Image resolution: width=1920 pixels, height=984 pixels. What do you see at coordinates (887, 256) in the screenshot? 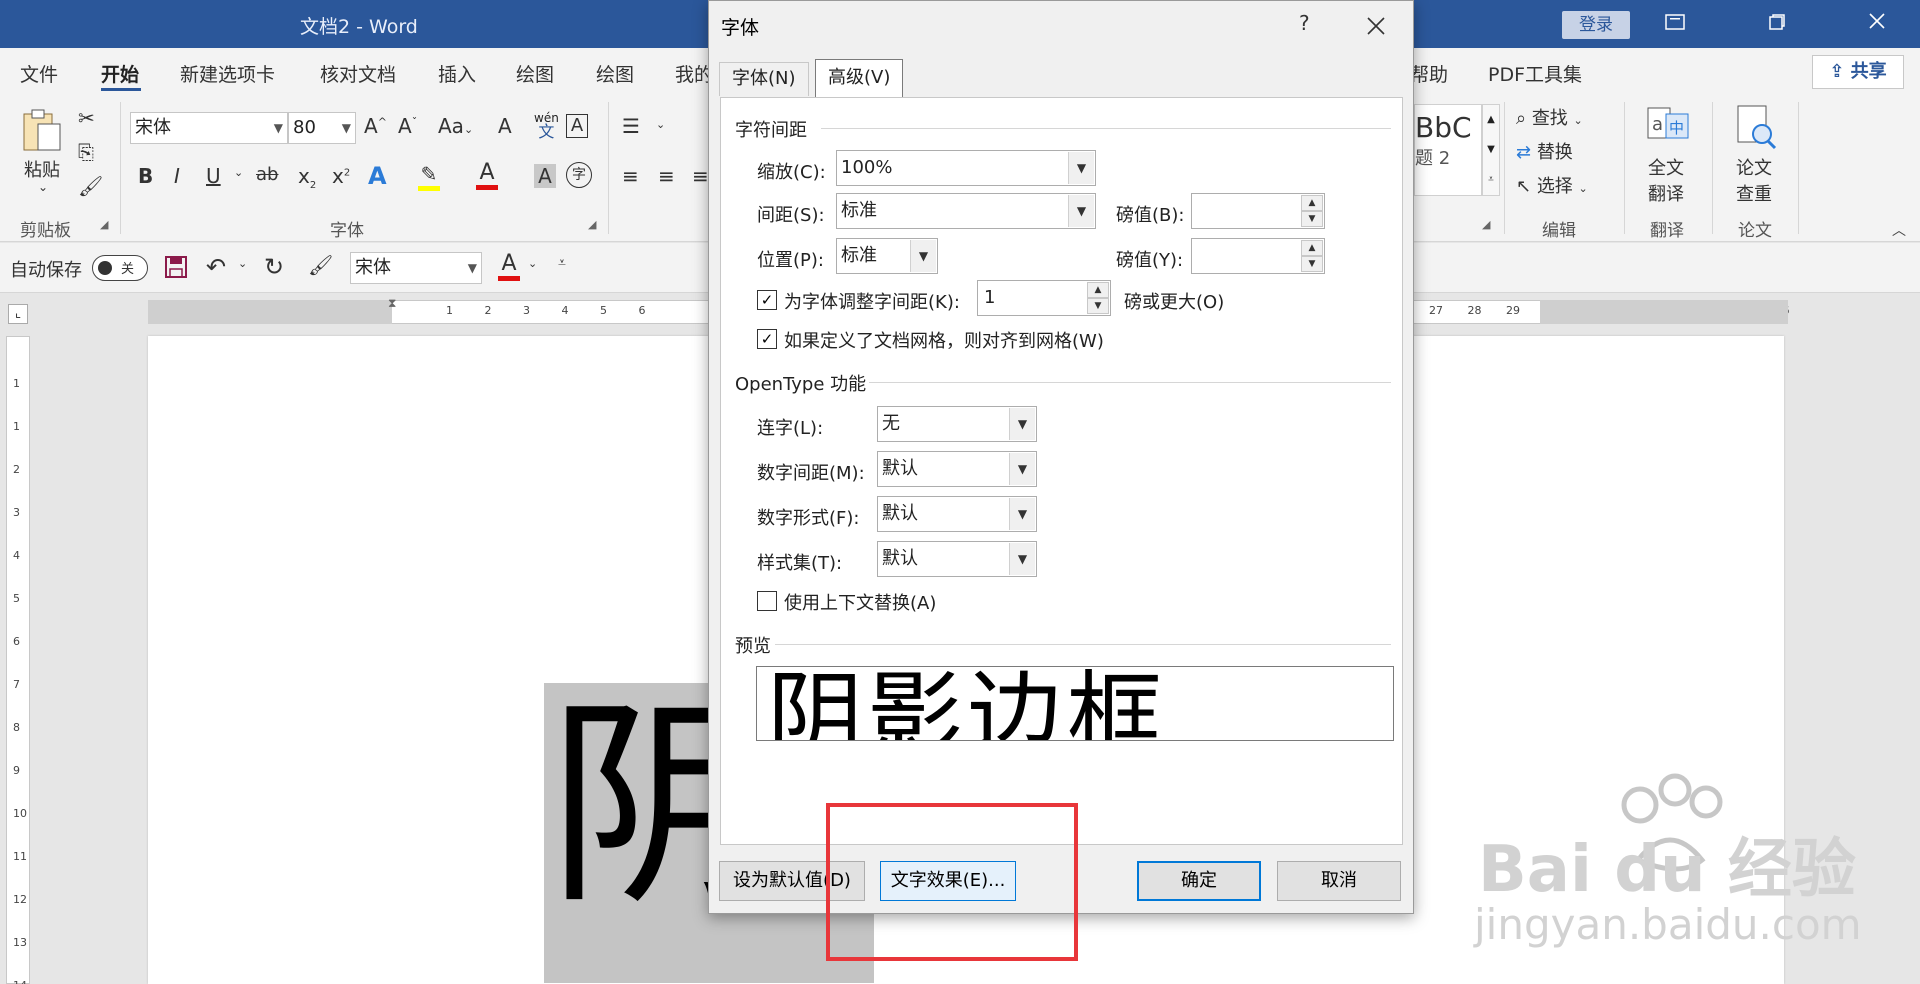
I see `position-combo: 标准 ▼` at bounding box center [887, 256].